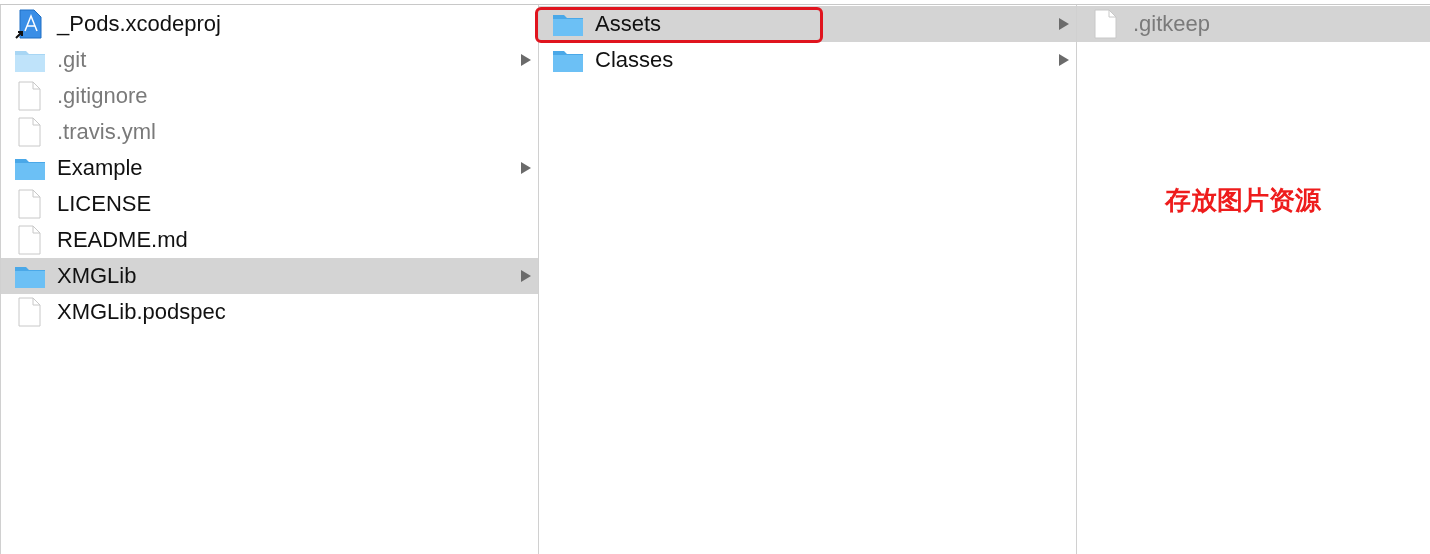 This screenshot has height=554, width=1430. What do you see at coordinates (269, 168) in the screenshot?
I see `file-row: Example` at bounding box center [269, 168].